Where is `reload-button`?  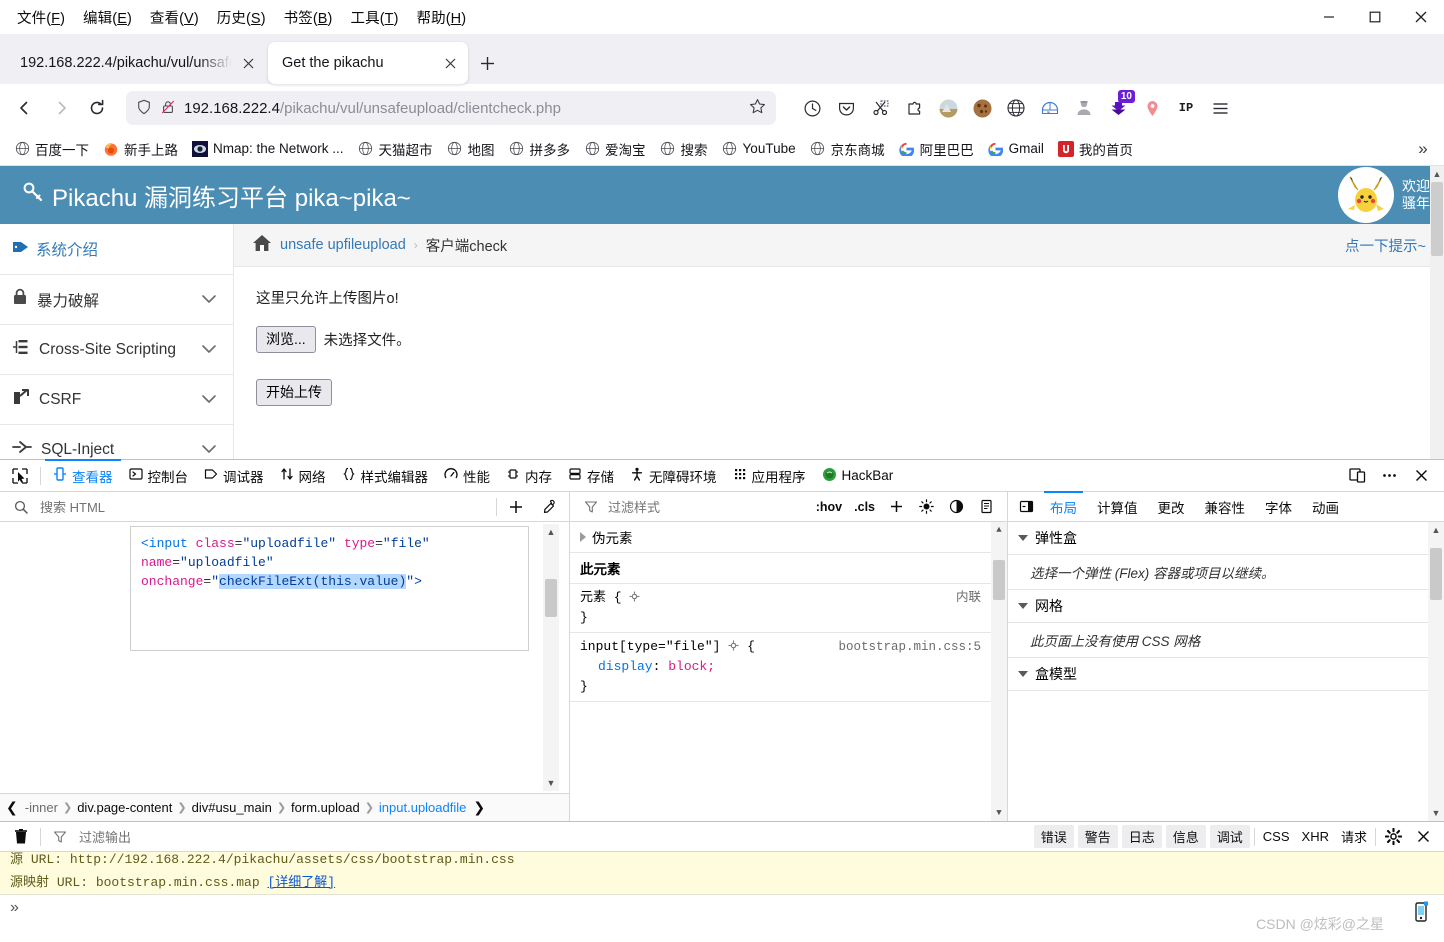
reload-button is located at coordinates (97, 108).